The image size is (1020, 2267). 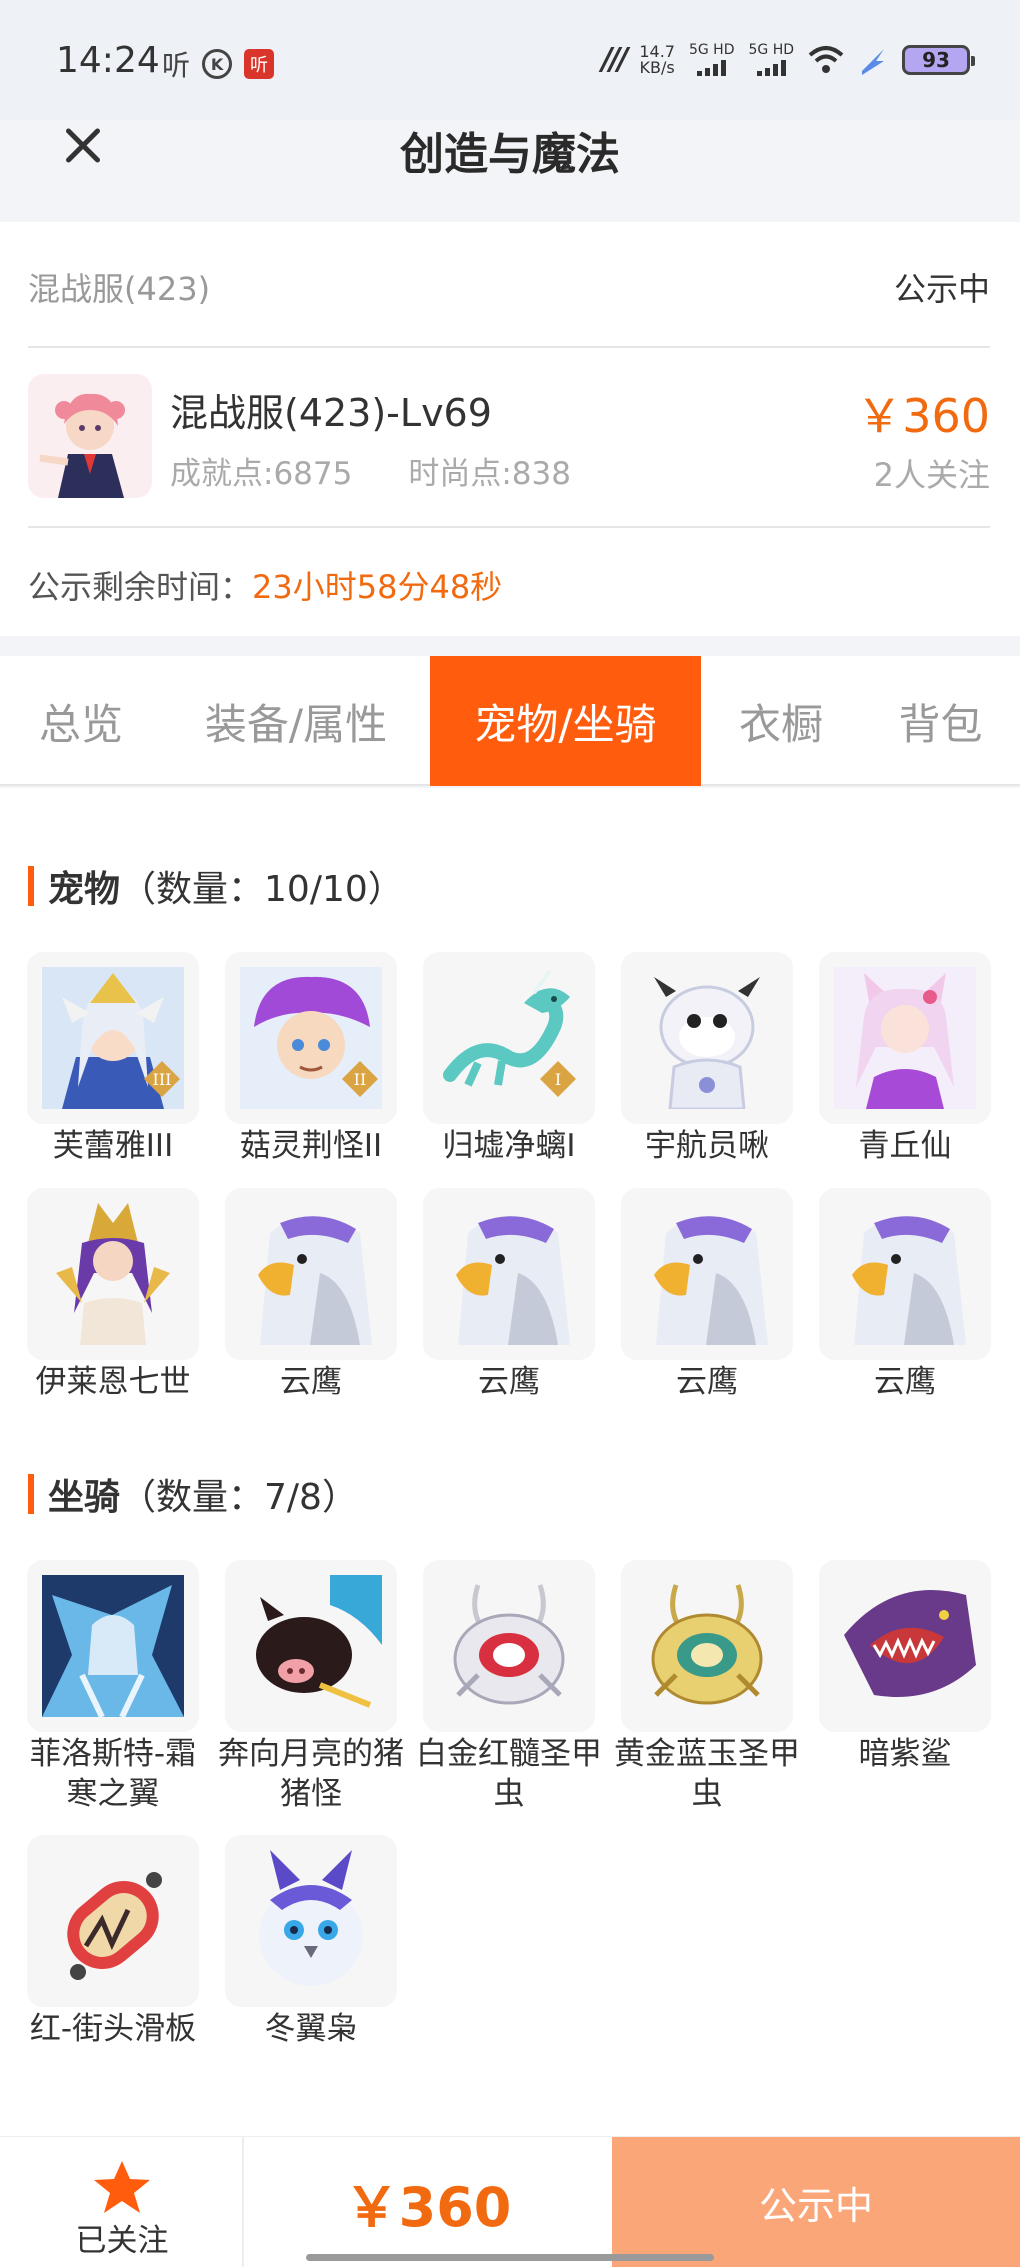 What do you see at coordinates (781, 721) in the screenshot?
I see `tab-wardrobe: 衣橱` at bounding box center [781, 721].